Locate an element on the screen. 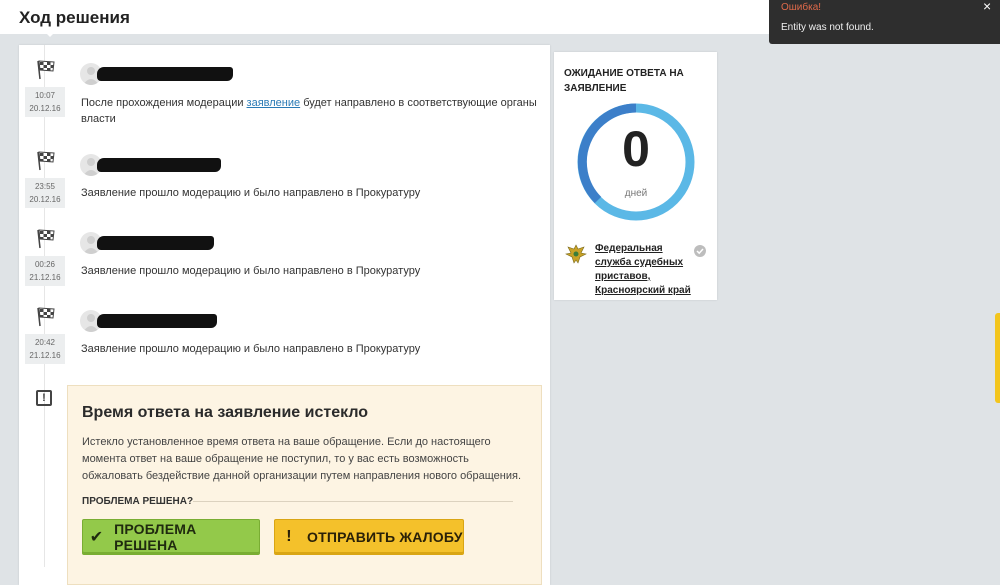 The height and width of the screenshot is (585, 1000). event-text-before-link: После прохождения модерации is located at coordinates (164, 103).